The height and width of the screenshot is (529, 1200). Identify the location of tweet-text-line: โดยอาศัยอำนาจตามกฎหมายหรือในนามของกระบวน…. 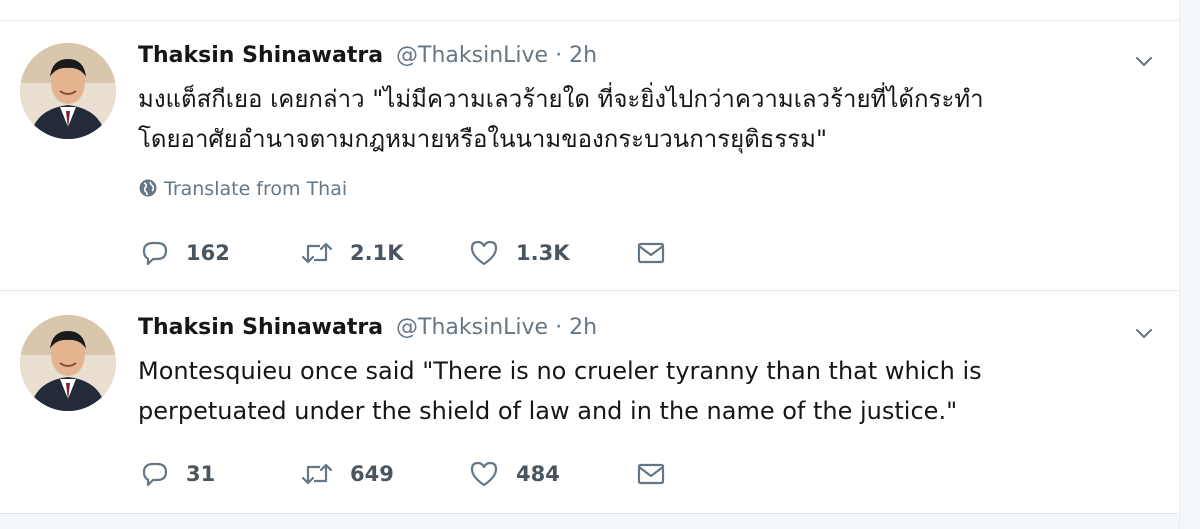
(483, 139).